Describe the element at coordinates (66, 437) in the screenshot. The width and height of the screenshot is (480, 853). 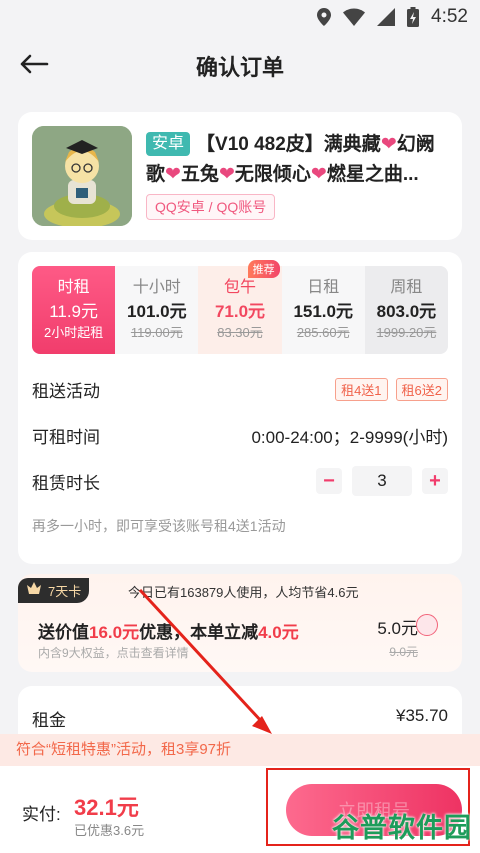
I see `time-label: 可租时间` at that location.